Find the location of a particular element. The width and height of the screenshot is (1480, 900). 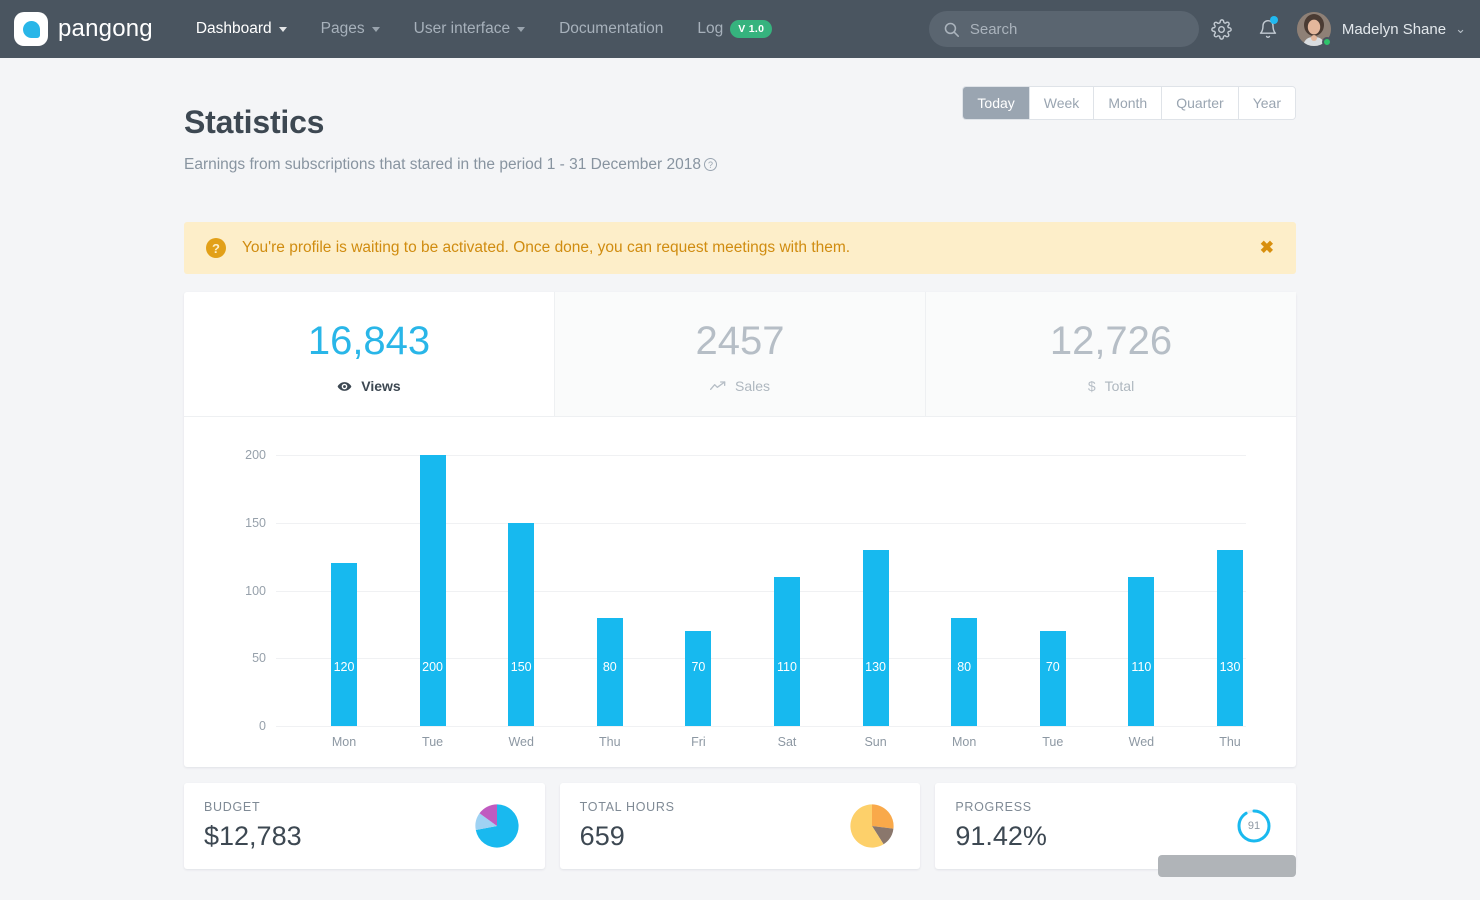

y-axis-tick: 50 is located at coordinates (259, 658).